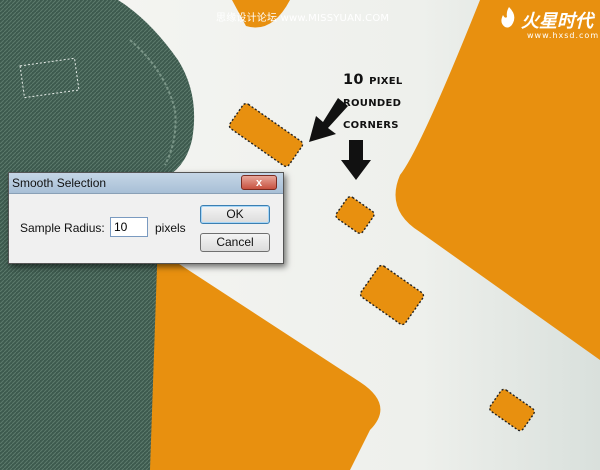  What do you see at coordinates (146, 183) in the screenshot?
I see `dialog-titlebar: Smooth Selection x` at bounding box center [146, 183].